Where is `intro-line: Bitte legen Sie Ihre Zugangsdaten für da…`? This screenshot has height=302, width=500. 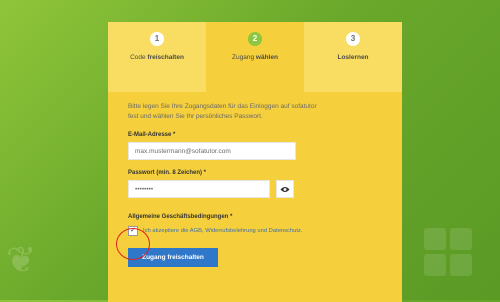
intro-line: Bitte legen Sie Ihre Zugangsdaten für da… is located at coordinates (222, 106).